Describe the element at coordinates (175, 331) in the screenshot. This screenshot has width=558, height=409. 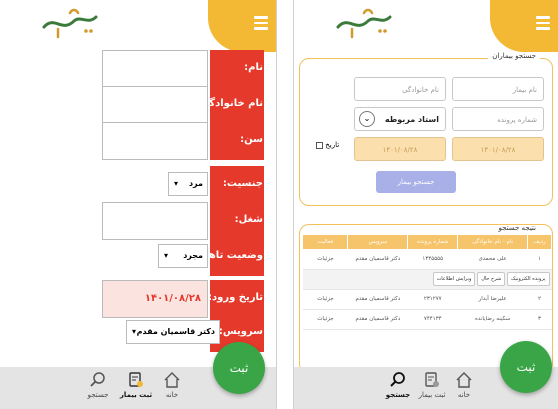
I see `service-select-value: دکتر قاسمیان مقدم` at that location.